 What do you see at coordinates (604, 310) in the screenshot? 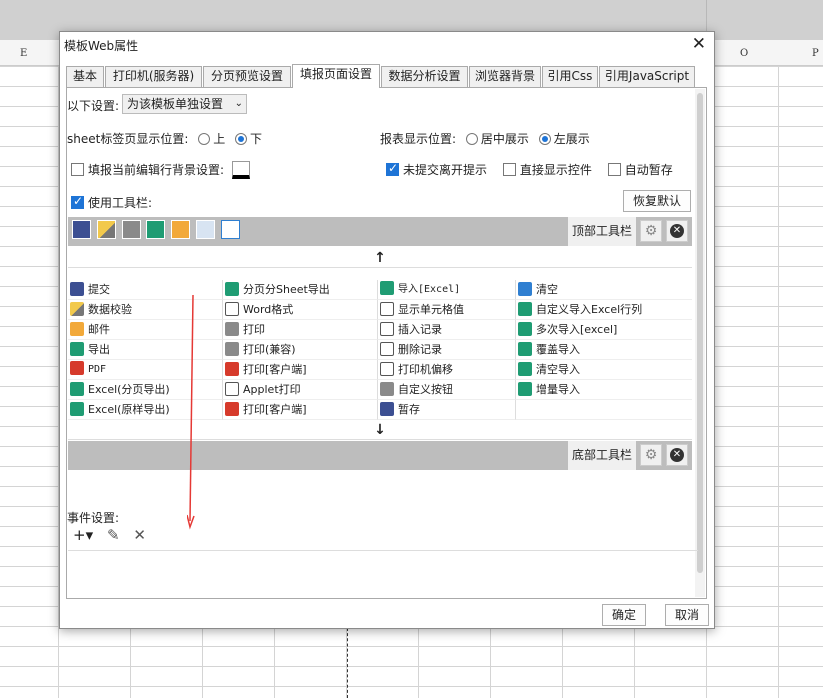
I see `list-item: 自定义导入Excel行列` at bounding box center [604, 310].